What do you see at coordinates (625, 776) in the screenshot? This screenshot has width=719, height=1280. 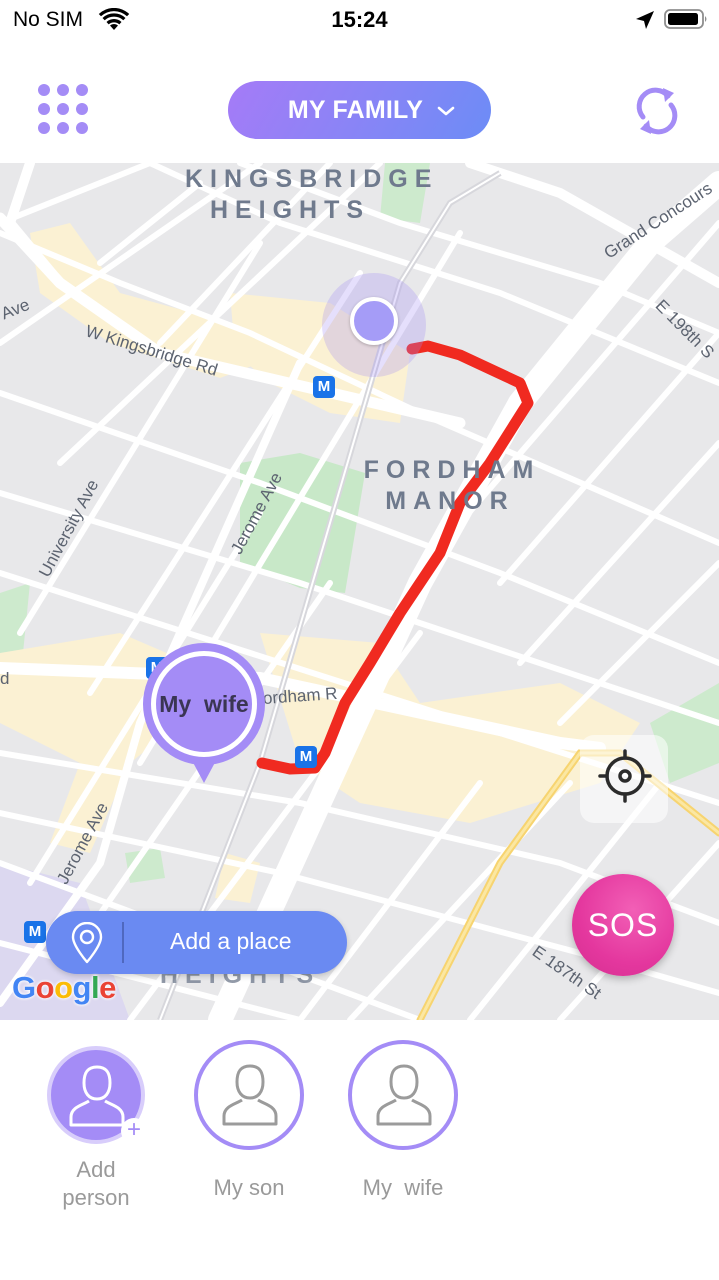 I see `crosshair-icon` at bounding box center [625, 776].